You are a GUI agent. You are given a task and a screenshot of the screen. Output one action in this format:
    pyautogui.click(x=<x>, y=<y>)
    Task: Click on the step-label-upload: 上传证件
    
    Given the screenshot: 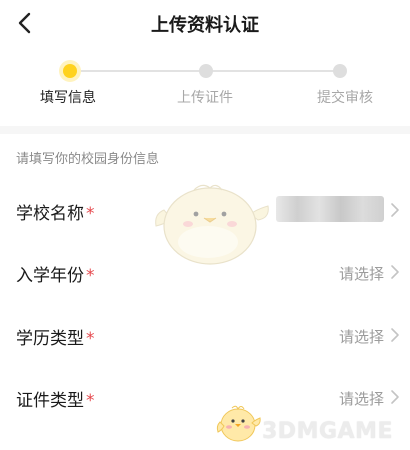 What is the action you would take?
    pyautogui.click(x=205, y=98)
    